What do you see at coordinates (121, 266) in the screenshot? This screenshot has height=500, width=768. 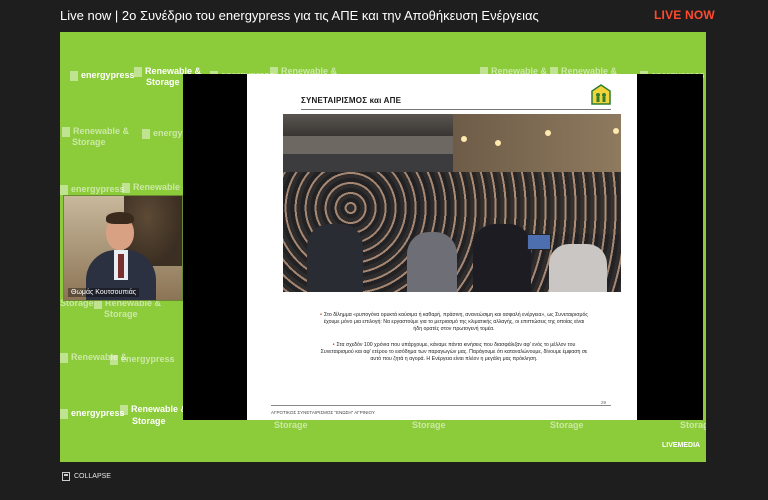 I see `speaker-tie` at bounding box center [121, 266].